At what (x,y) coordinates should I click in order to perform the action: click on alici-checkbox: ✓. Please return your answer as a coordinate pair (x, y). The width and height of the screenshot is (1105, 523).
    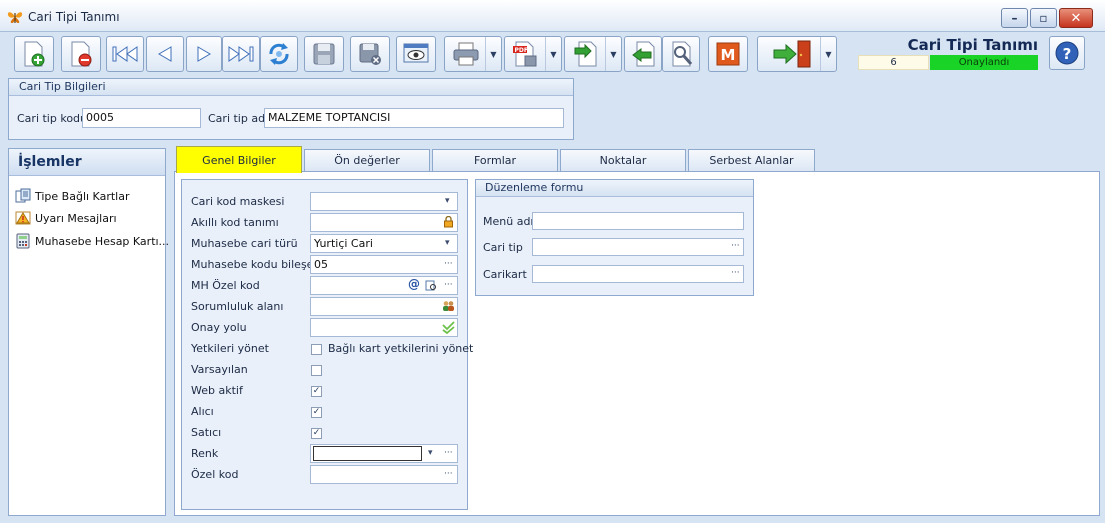
    Looking at the image, I should click on (316, 412).